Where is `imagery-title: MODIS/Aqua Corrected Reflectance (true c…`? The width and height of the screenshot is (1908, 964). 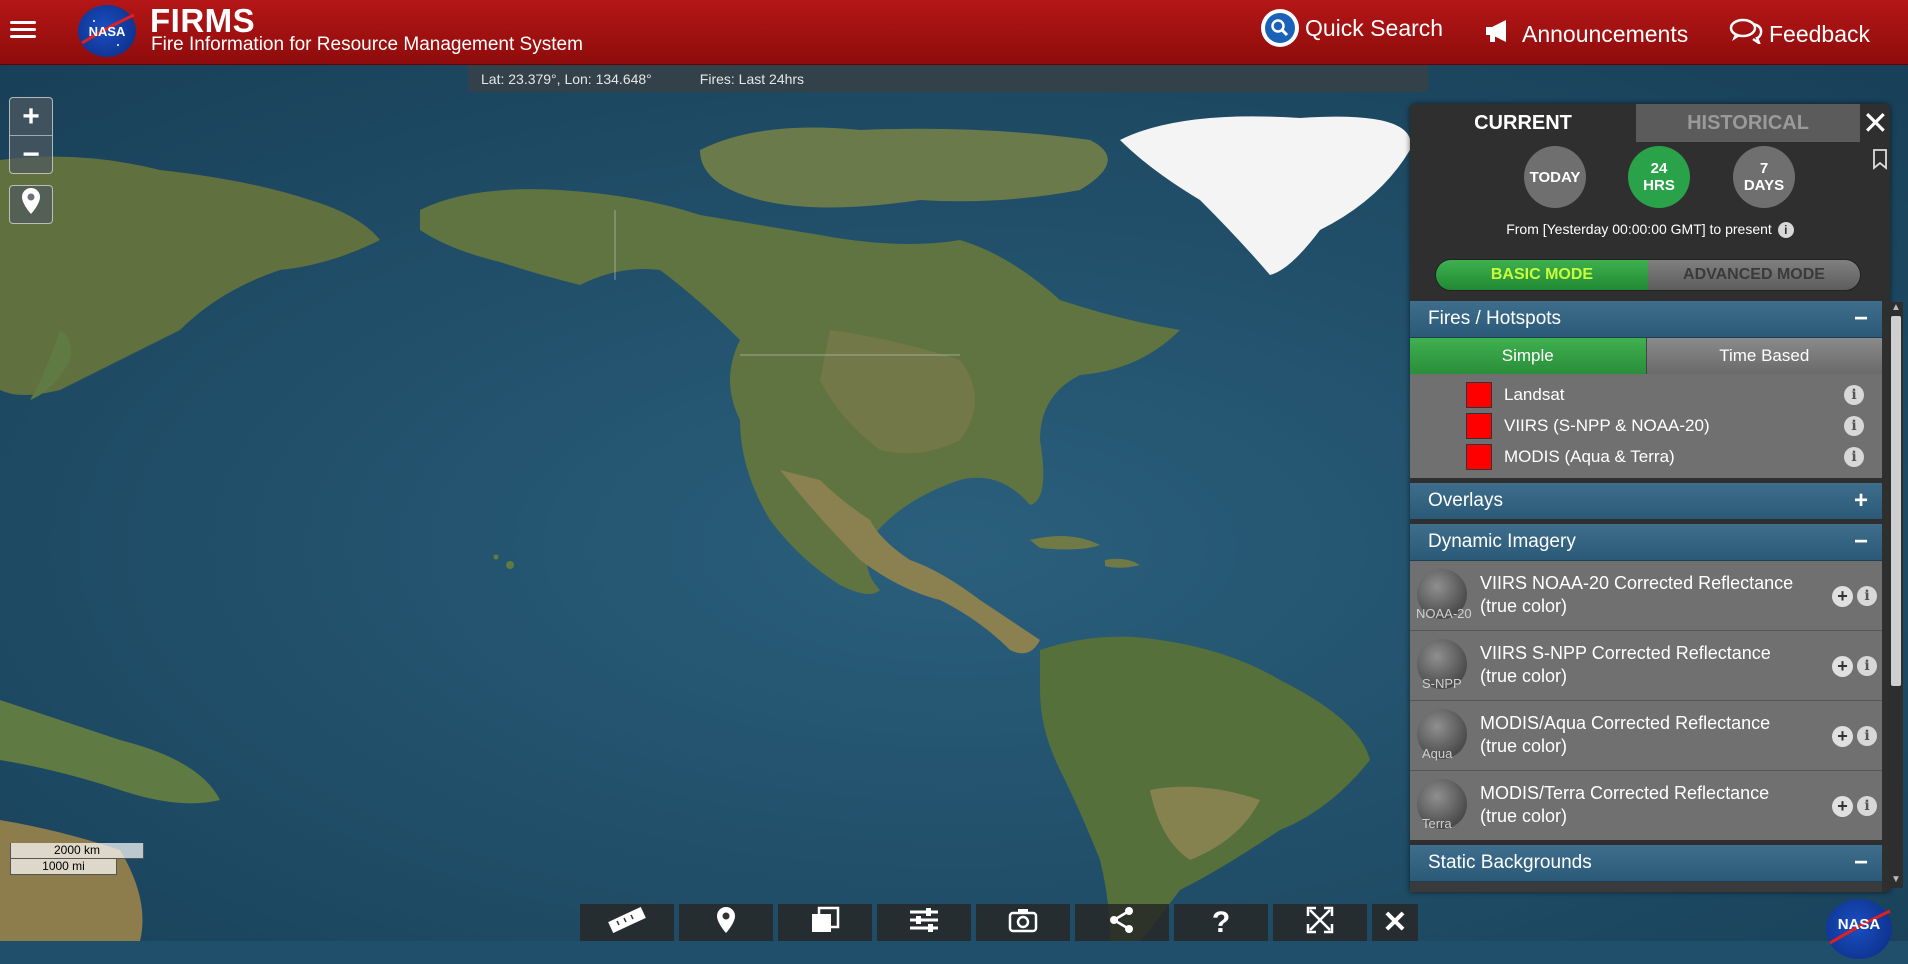
imagery-title: MODIS/Aqua Corrected Reflectance (true c… is located at coordinates (1625, 734).